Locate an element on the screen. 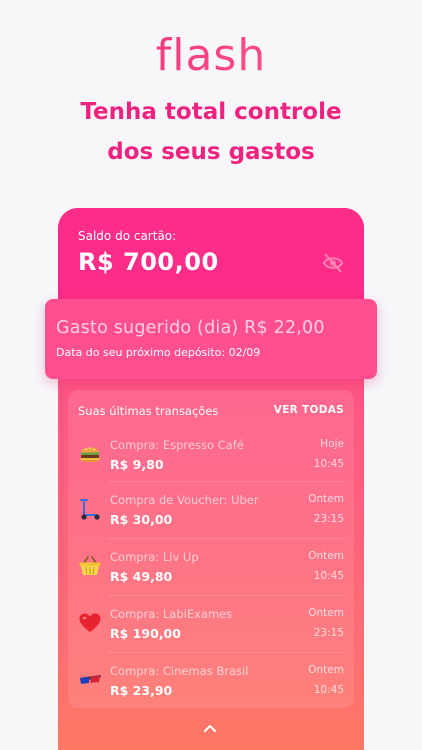 This screenshot has width=422, height=750. transaction-name: Compra: LabiExames is located at coordinates (171, 614).